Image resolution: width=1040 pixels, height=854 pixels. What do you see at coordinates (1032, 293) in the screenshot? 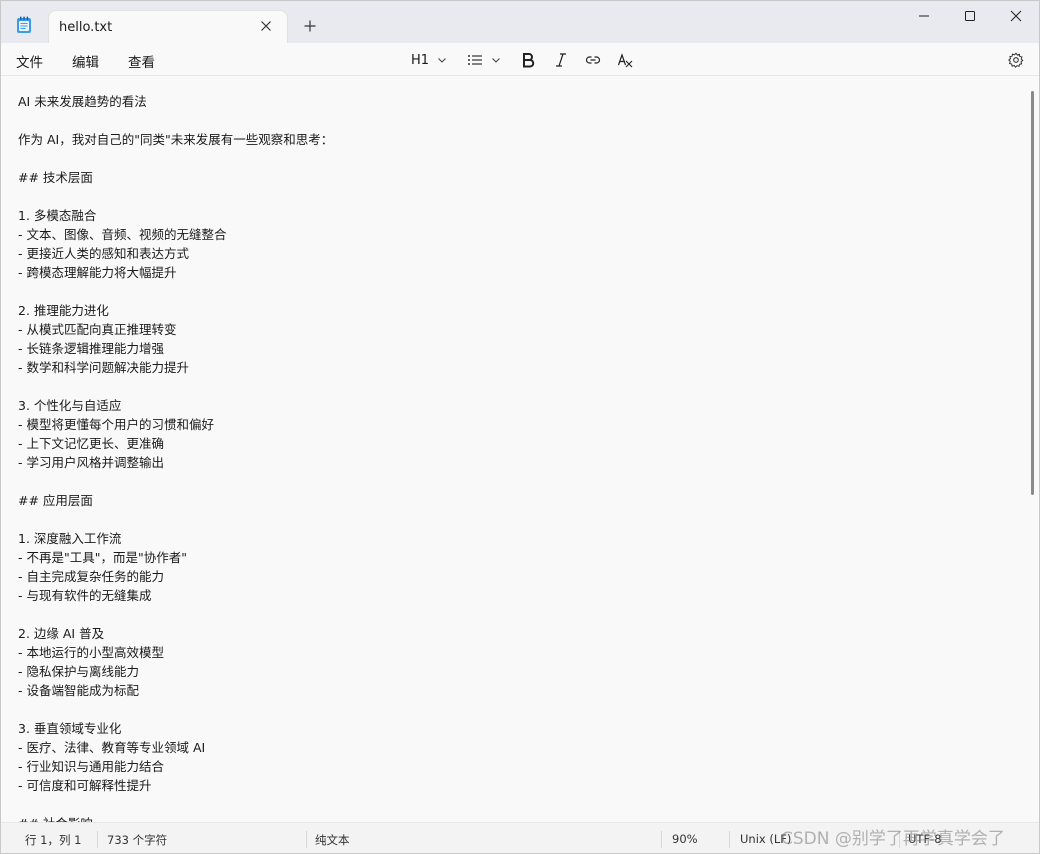
I see `vertical-scrollbar` at bounding box center [1032, 293].